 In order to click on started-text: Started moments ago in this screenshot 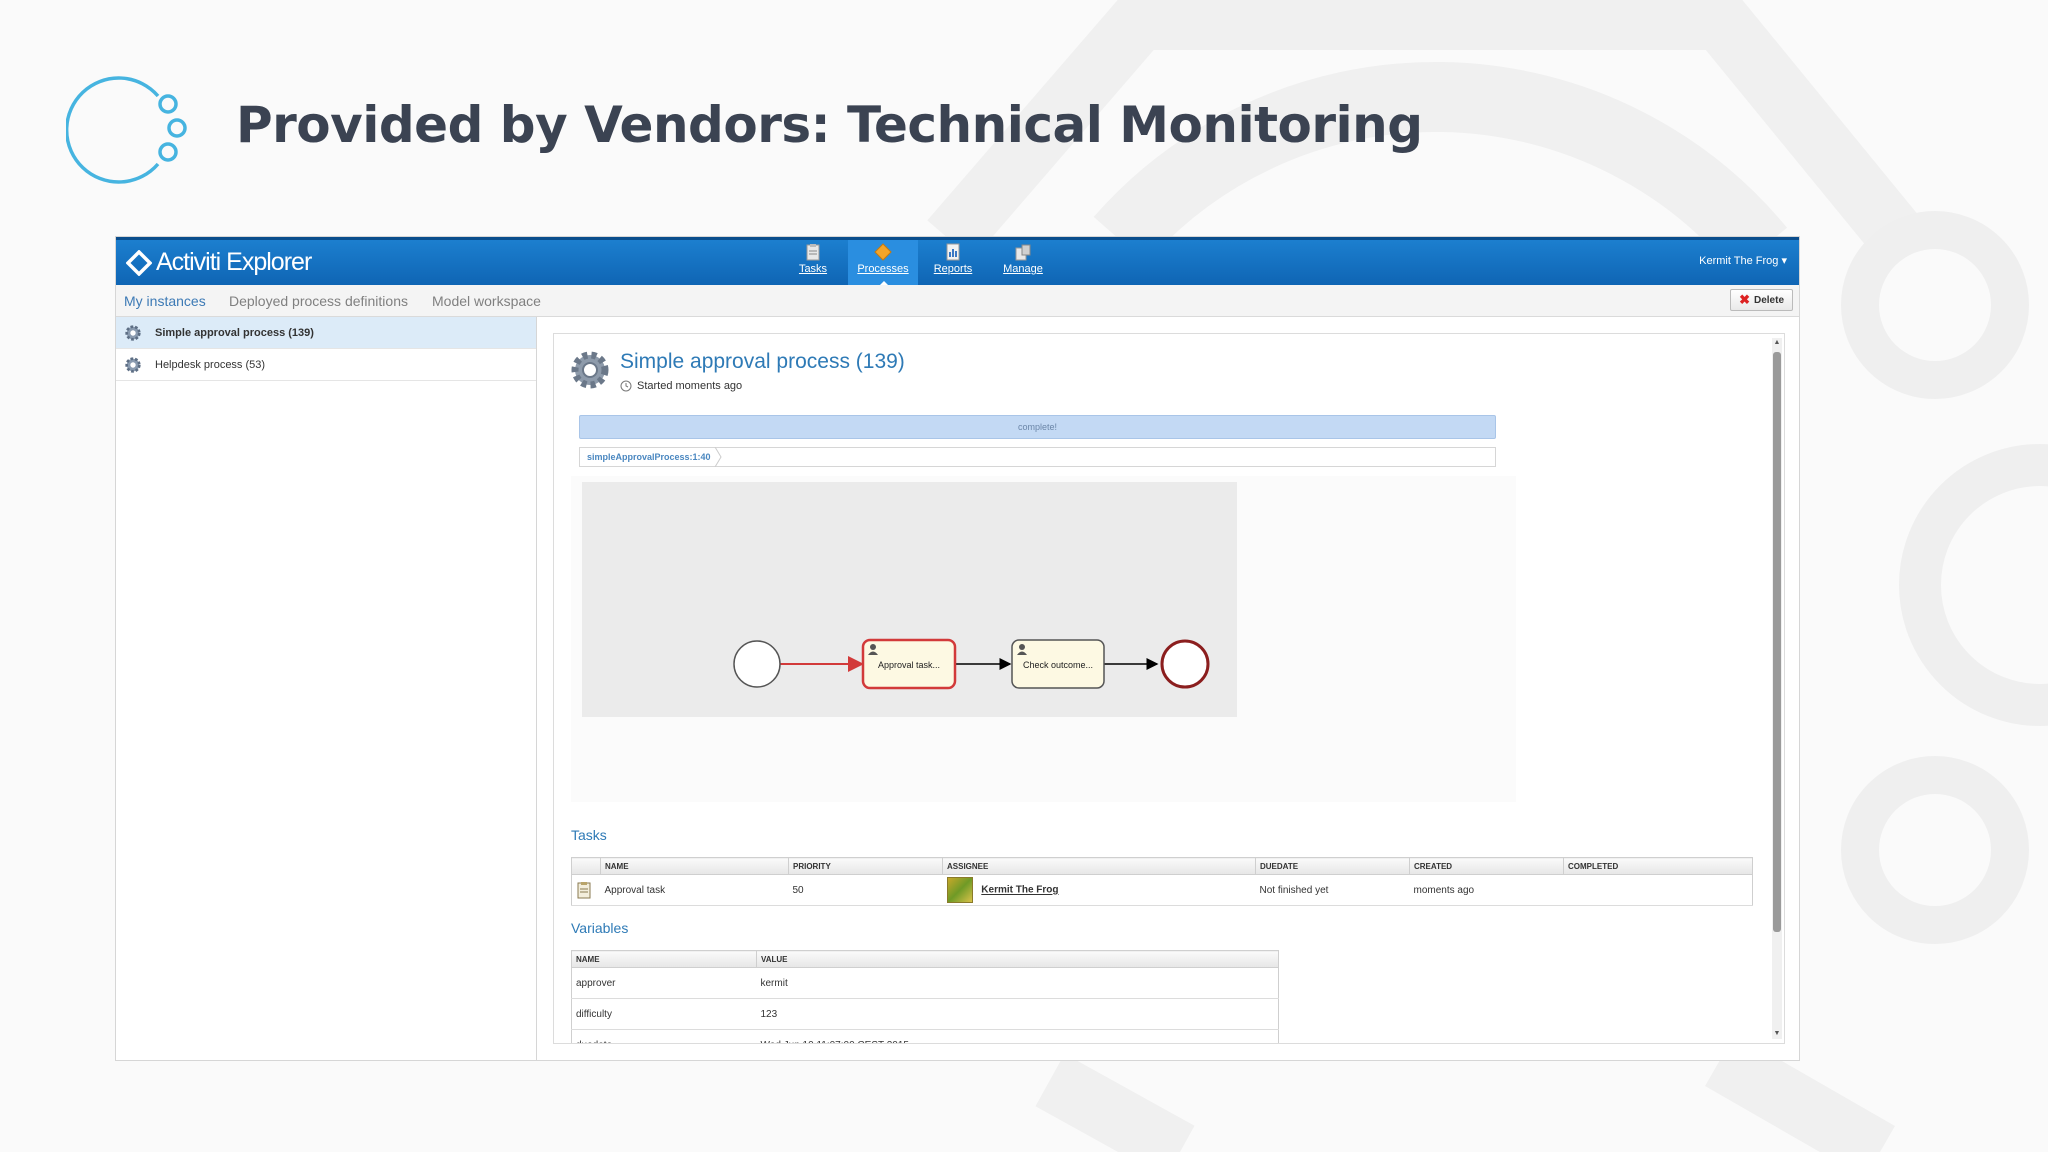, I will do `click(690, 386)`.